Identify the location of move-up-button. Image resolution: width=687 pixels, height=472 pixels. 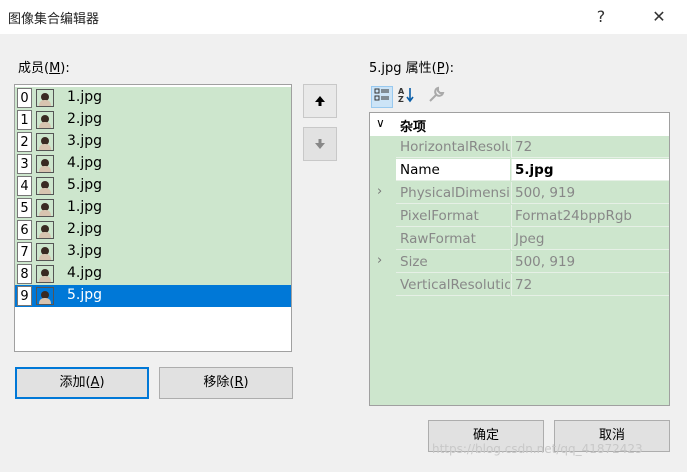
(320, 101).